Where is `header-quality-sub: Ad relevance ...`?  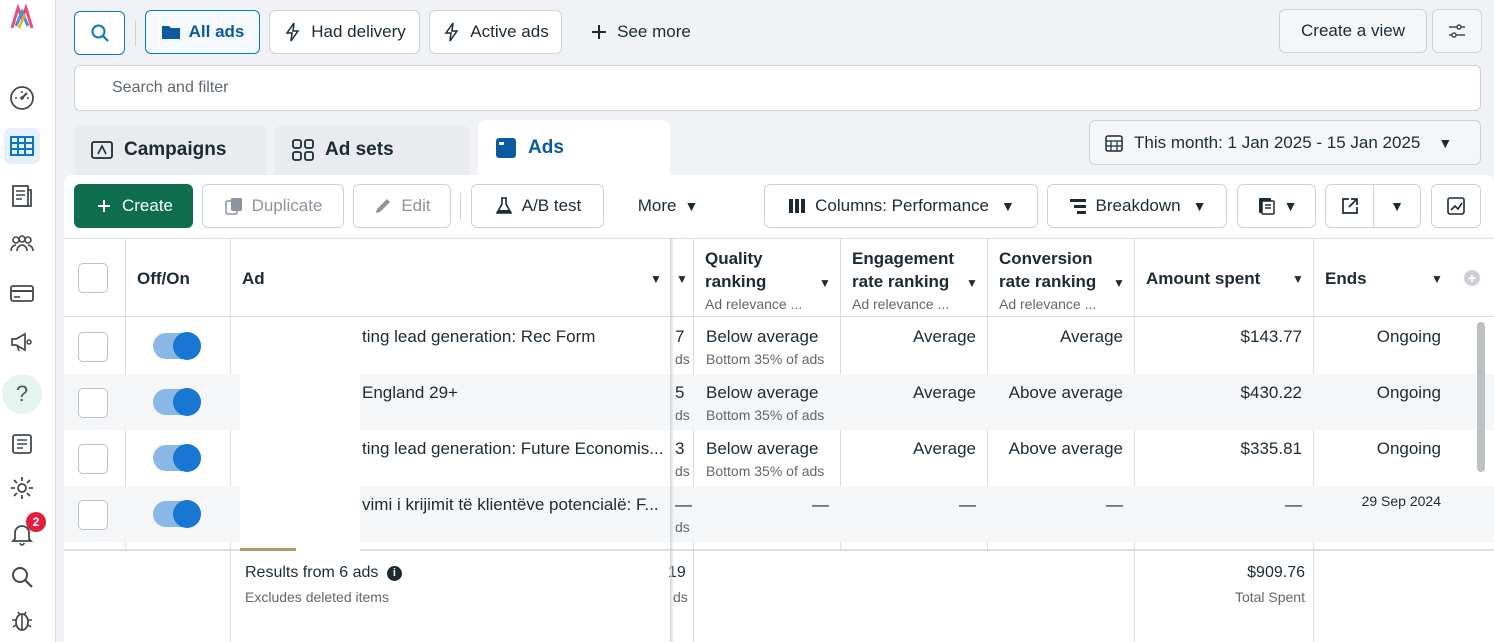
header-quality-sub: Ad relevance ... is located at coordinates (754, 304).